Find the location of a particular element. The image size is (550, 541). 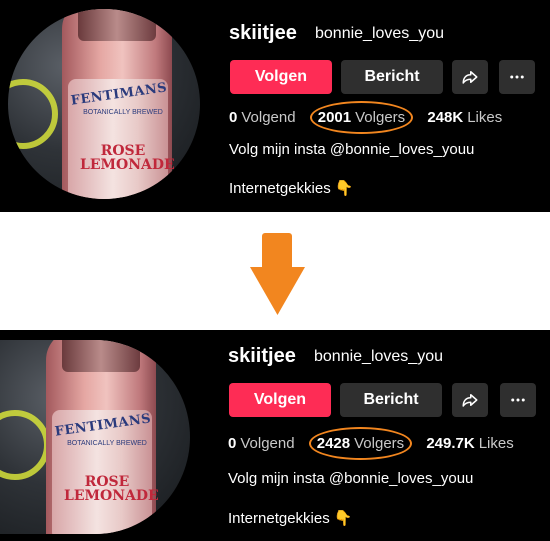

followers-stat-highlighted: 2001 Volgers is located at coordinates (361, 117).